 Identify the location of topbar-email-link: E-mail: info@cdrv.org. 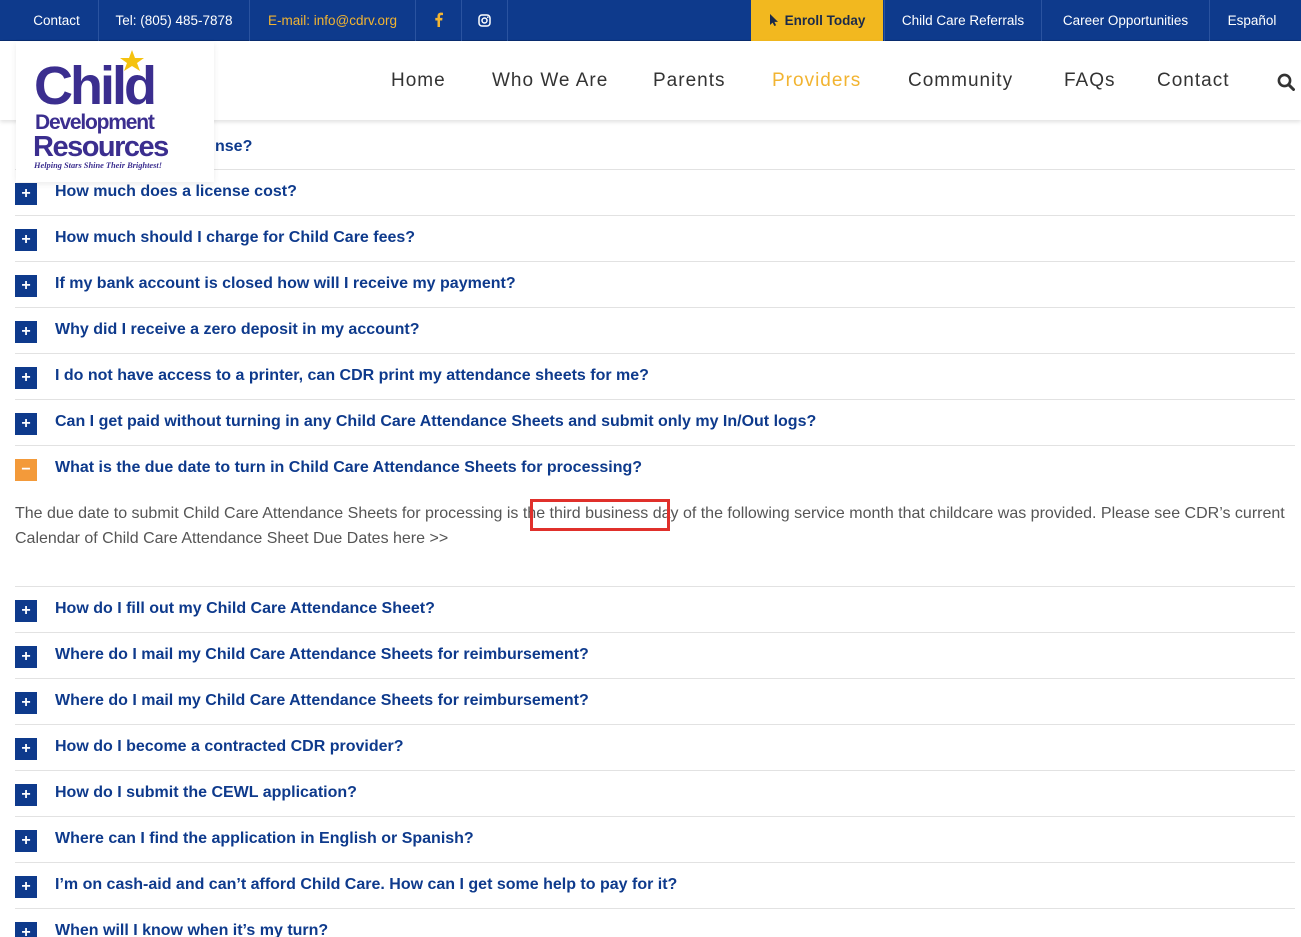
(333, 20).